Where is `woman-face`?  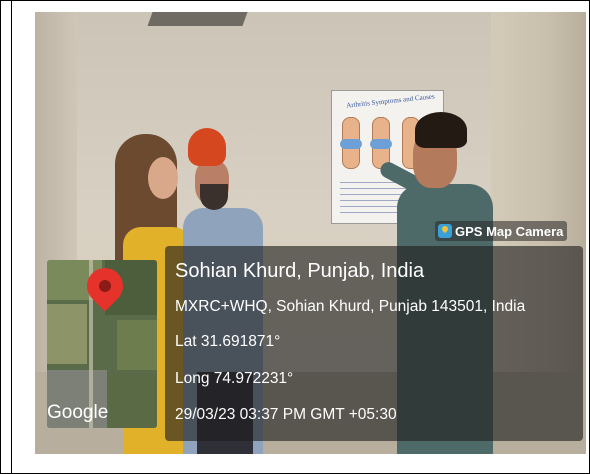 woman-face is located at coordinates (163, 178).